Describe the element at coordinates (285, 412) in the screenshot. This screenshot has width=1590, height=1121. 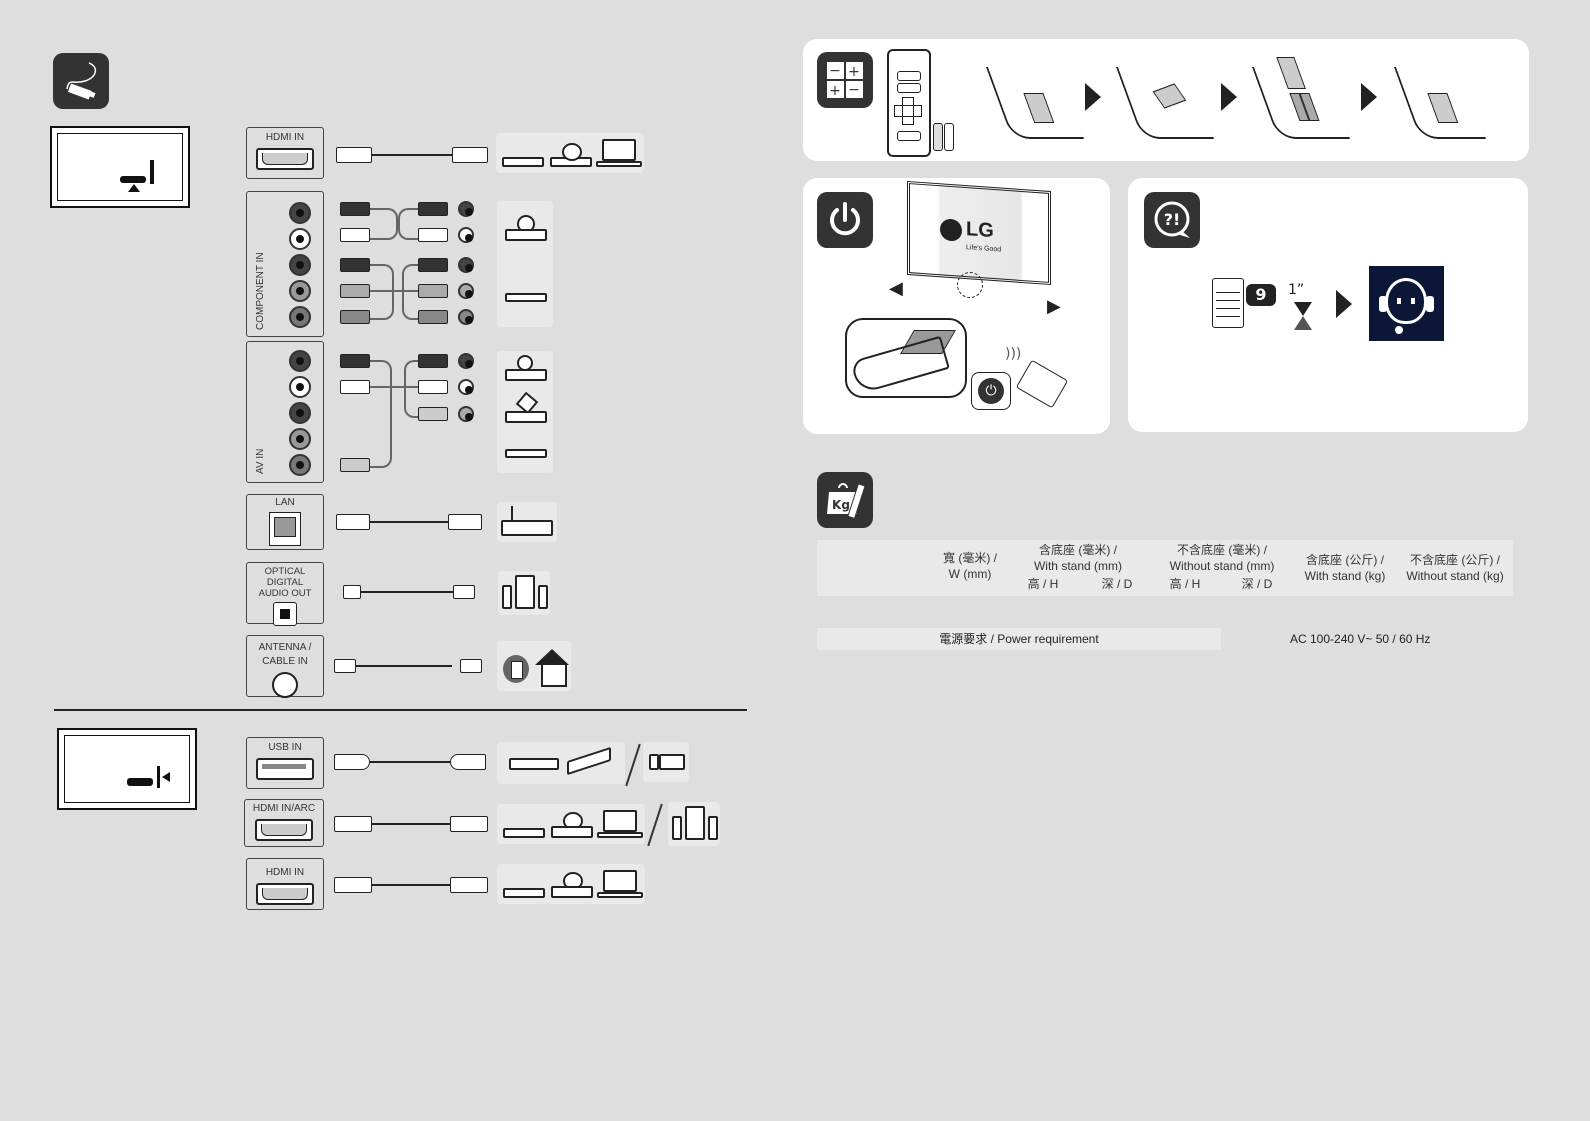
I see `av-in-port: AV IN` at that location.